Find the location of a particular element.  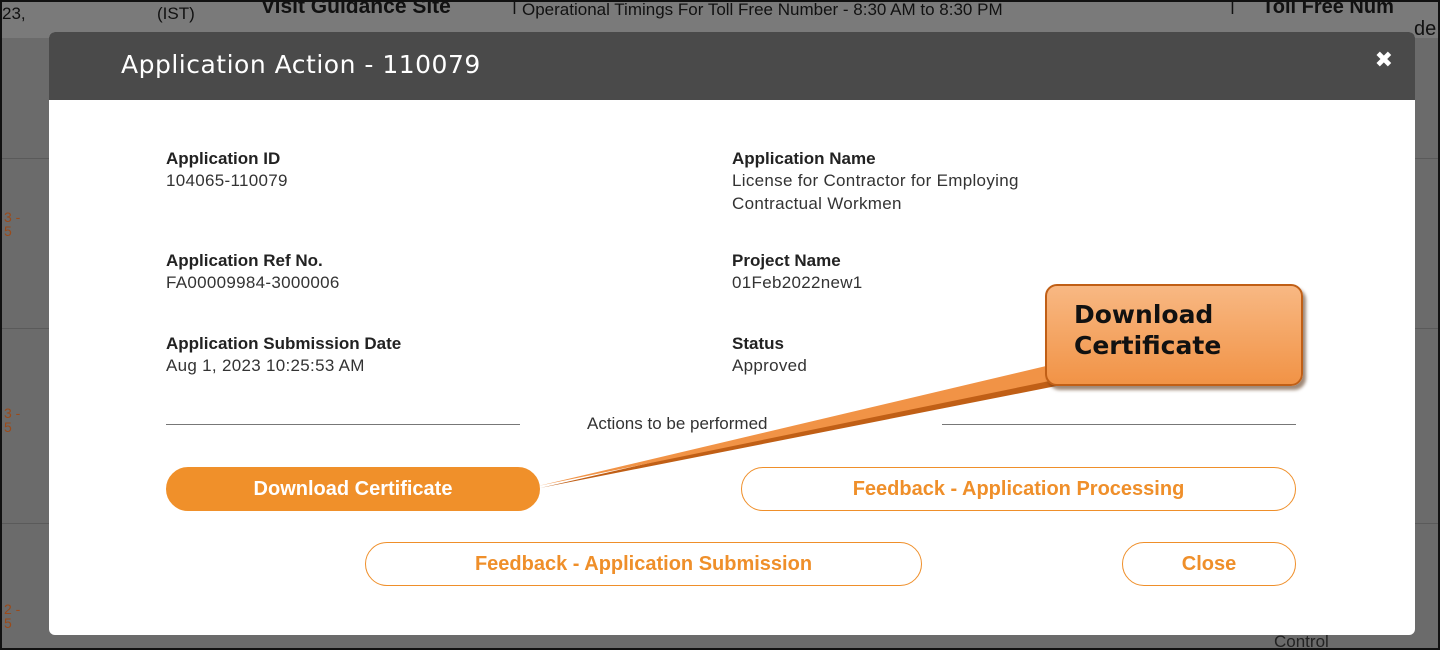

field-application-ref-no: Application Ref No. FA00009984-3000006 is located at coordinates (253, 272).